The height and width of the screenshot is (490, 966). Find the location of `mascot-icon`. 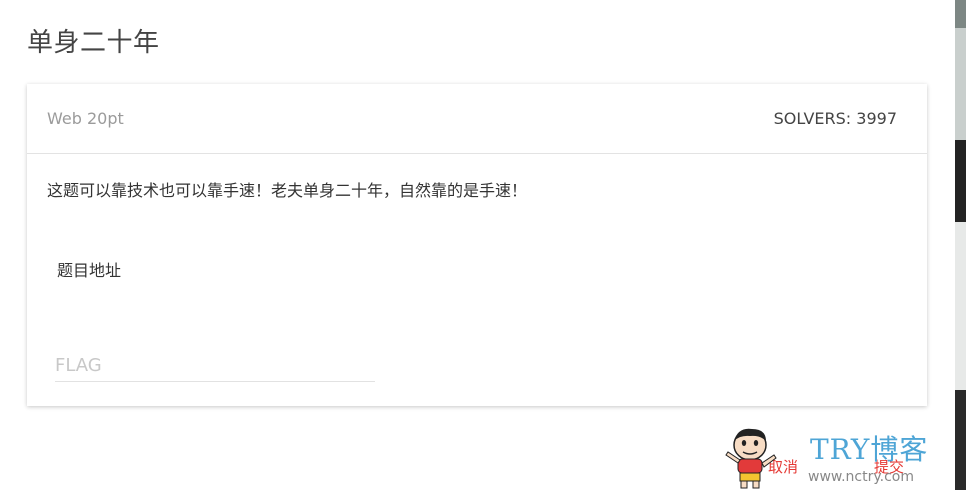

mascot-icon is located at coordinates (751, 458).